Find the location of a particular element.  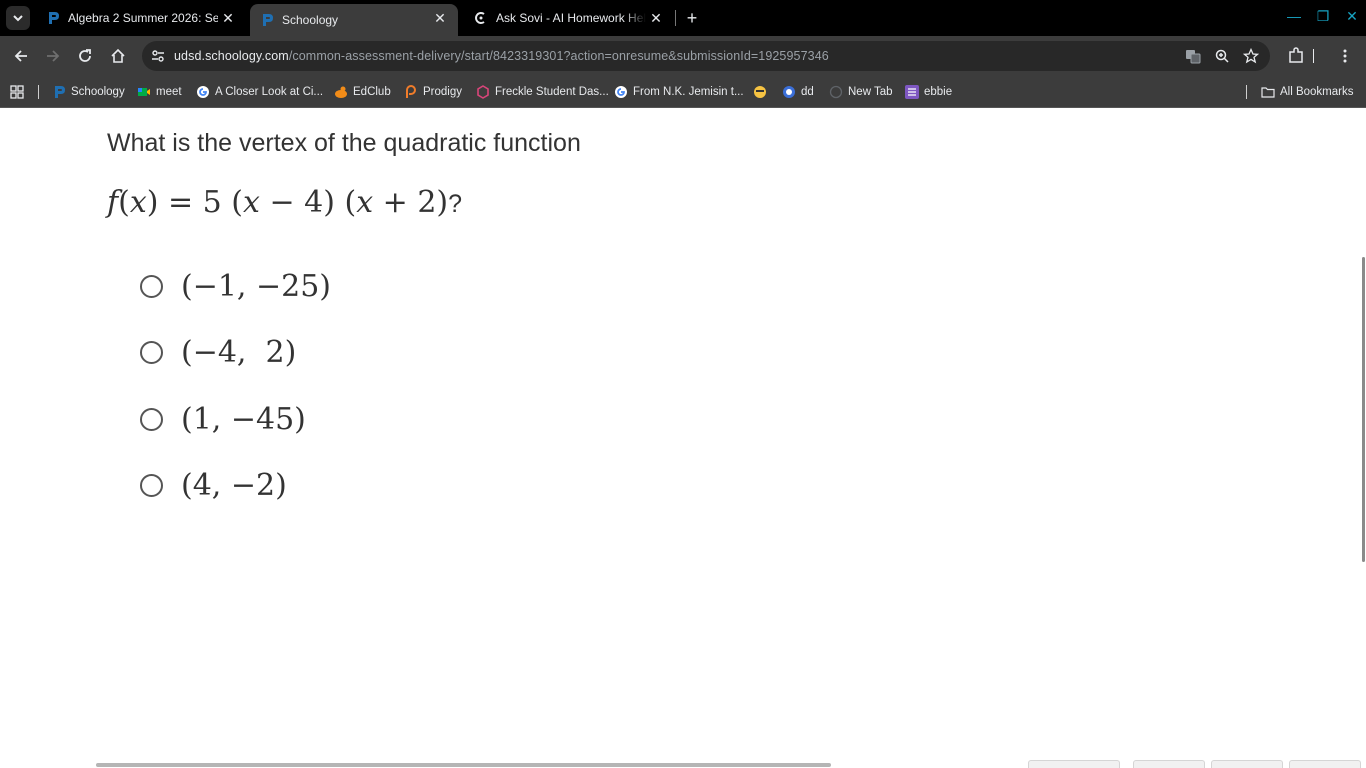

bookmark-label: meet is located at coordinates (169, 92).